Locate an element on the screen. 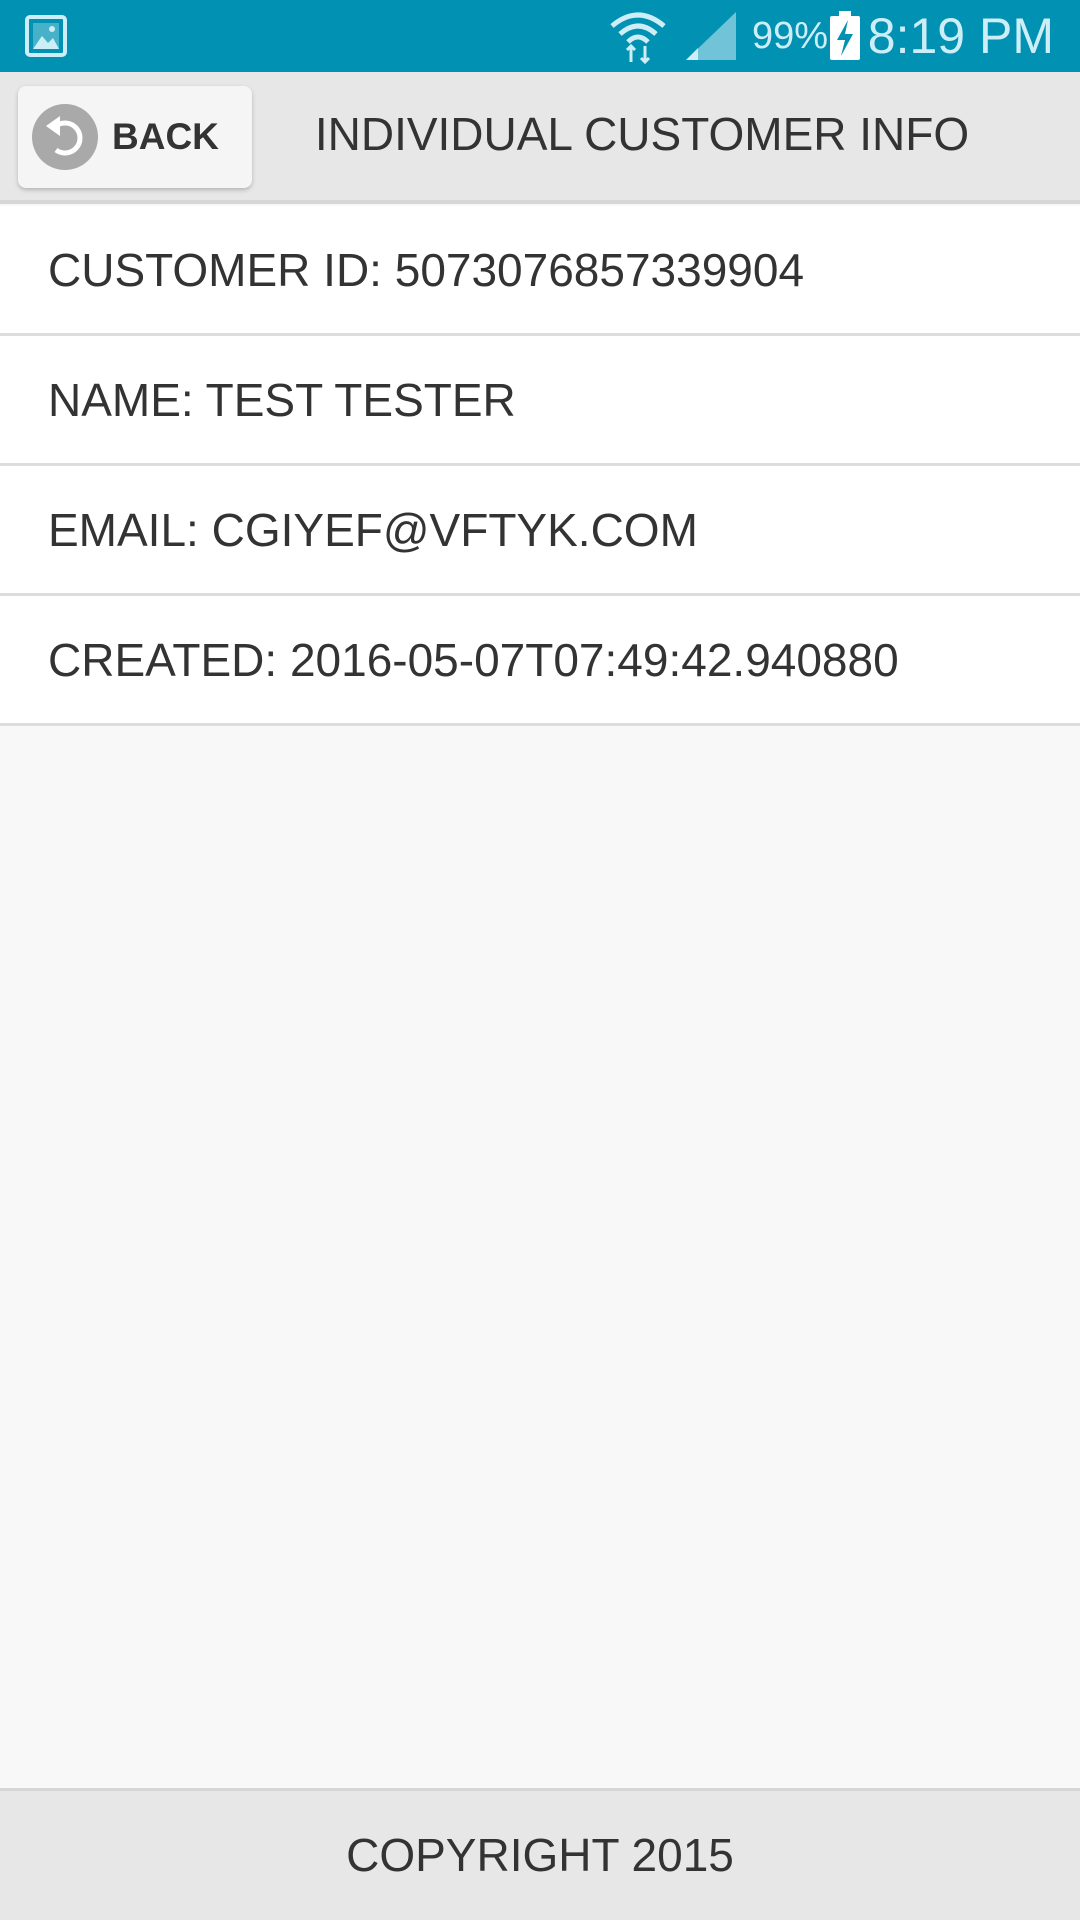  customer-email-row: EMAIL: CGIYEF@VFTYK.COM is located at coordinates (540, 531).